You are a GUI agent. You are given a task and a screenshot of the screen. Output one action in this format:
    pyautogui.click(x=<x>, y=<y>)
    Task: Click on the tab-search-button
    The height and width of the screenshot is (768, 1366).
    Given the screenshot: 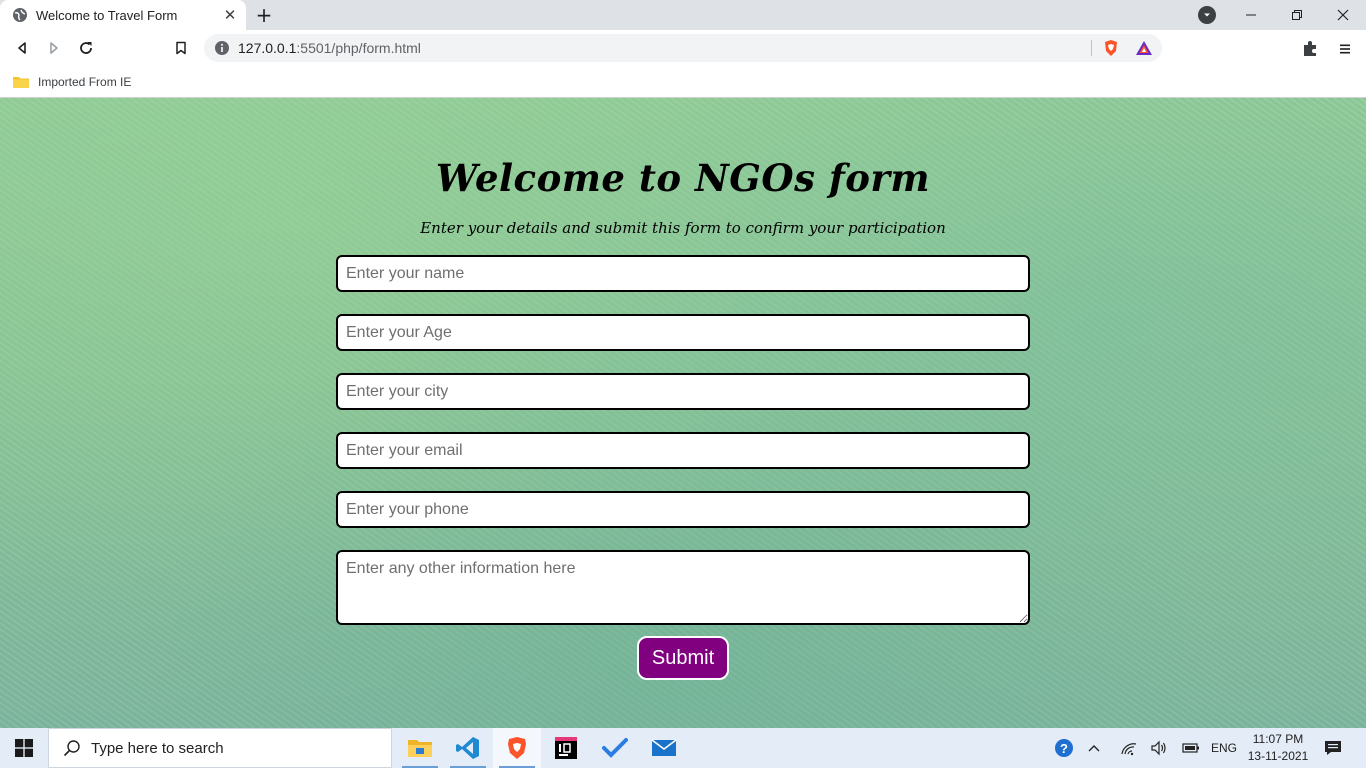 What is the action you would take?
    pyautogui.click(x=1207, y=15)
    